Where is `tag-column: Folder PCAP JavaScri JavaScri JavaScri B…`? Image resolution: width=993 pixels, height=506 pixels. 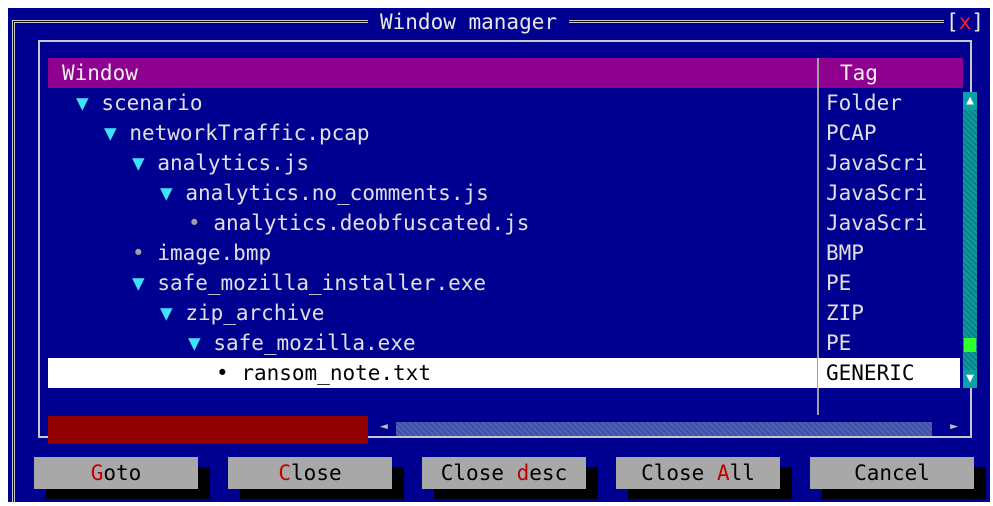 tag-column: Folder PCAP JavaScri JavaScri JavaScri B… is located at coordinates (889, 238).